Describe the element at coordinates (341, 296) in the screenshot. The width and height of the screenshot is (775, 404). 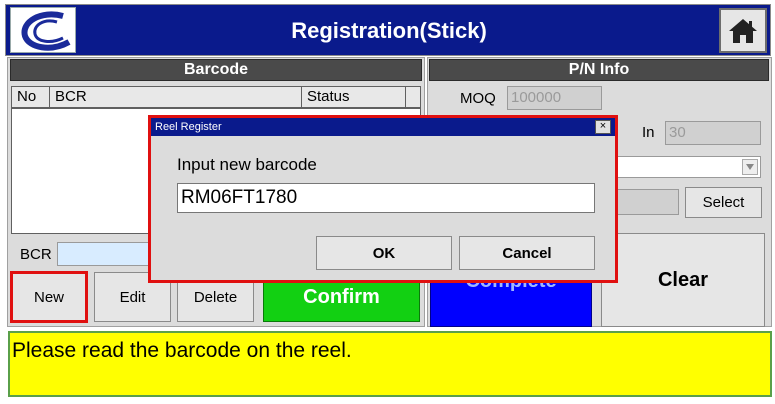
I see `confirm-button-label: Confirm` at that location.